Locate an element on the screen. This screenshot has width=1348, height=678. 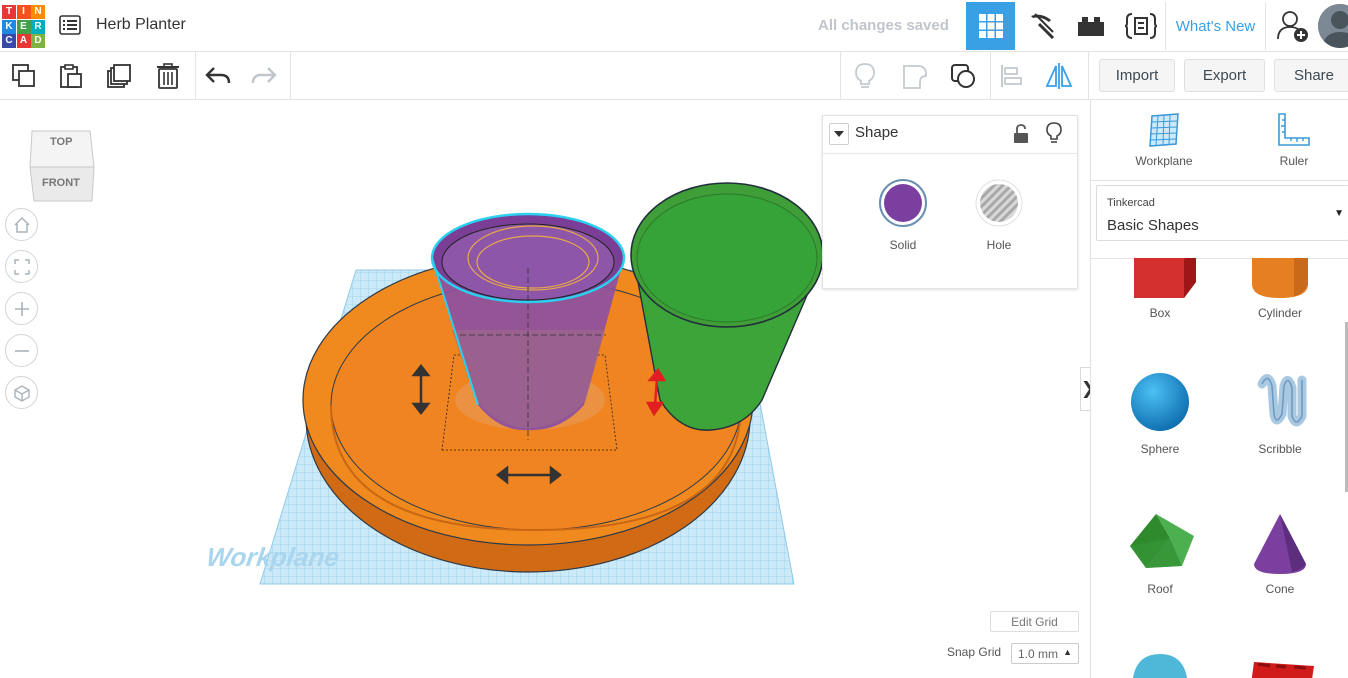
group-shapes-icon is located at coordinates (963, 76).